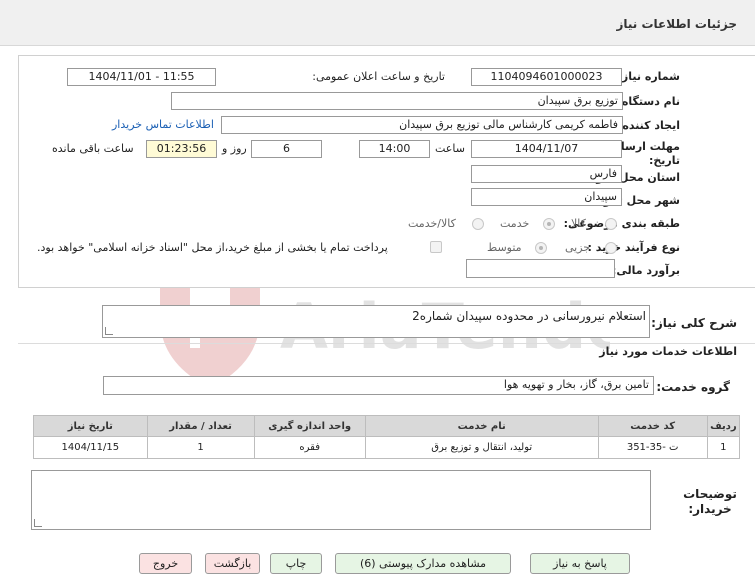  What do you see at coordinates (693, 387) in the screenshot?
I see `service-group-label: گروه خدمت:` at bounding box center [693, 387].